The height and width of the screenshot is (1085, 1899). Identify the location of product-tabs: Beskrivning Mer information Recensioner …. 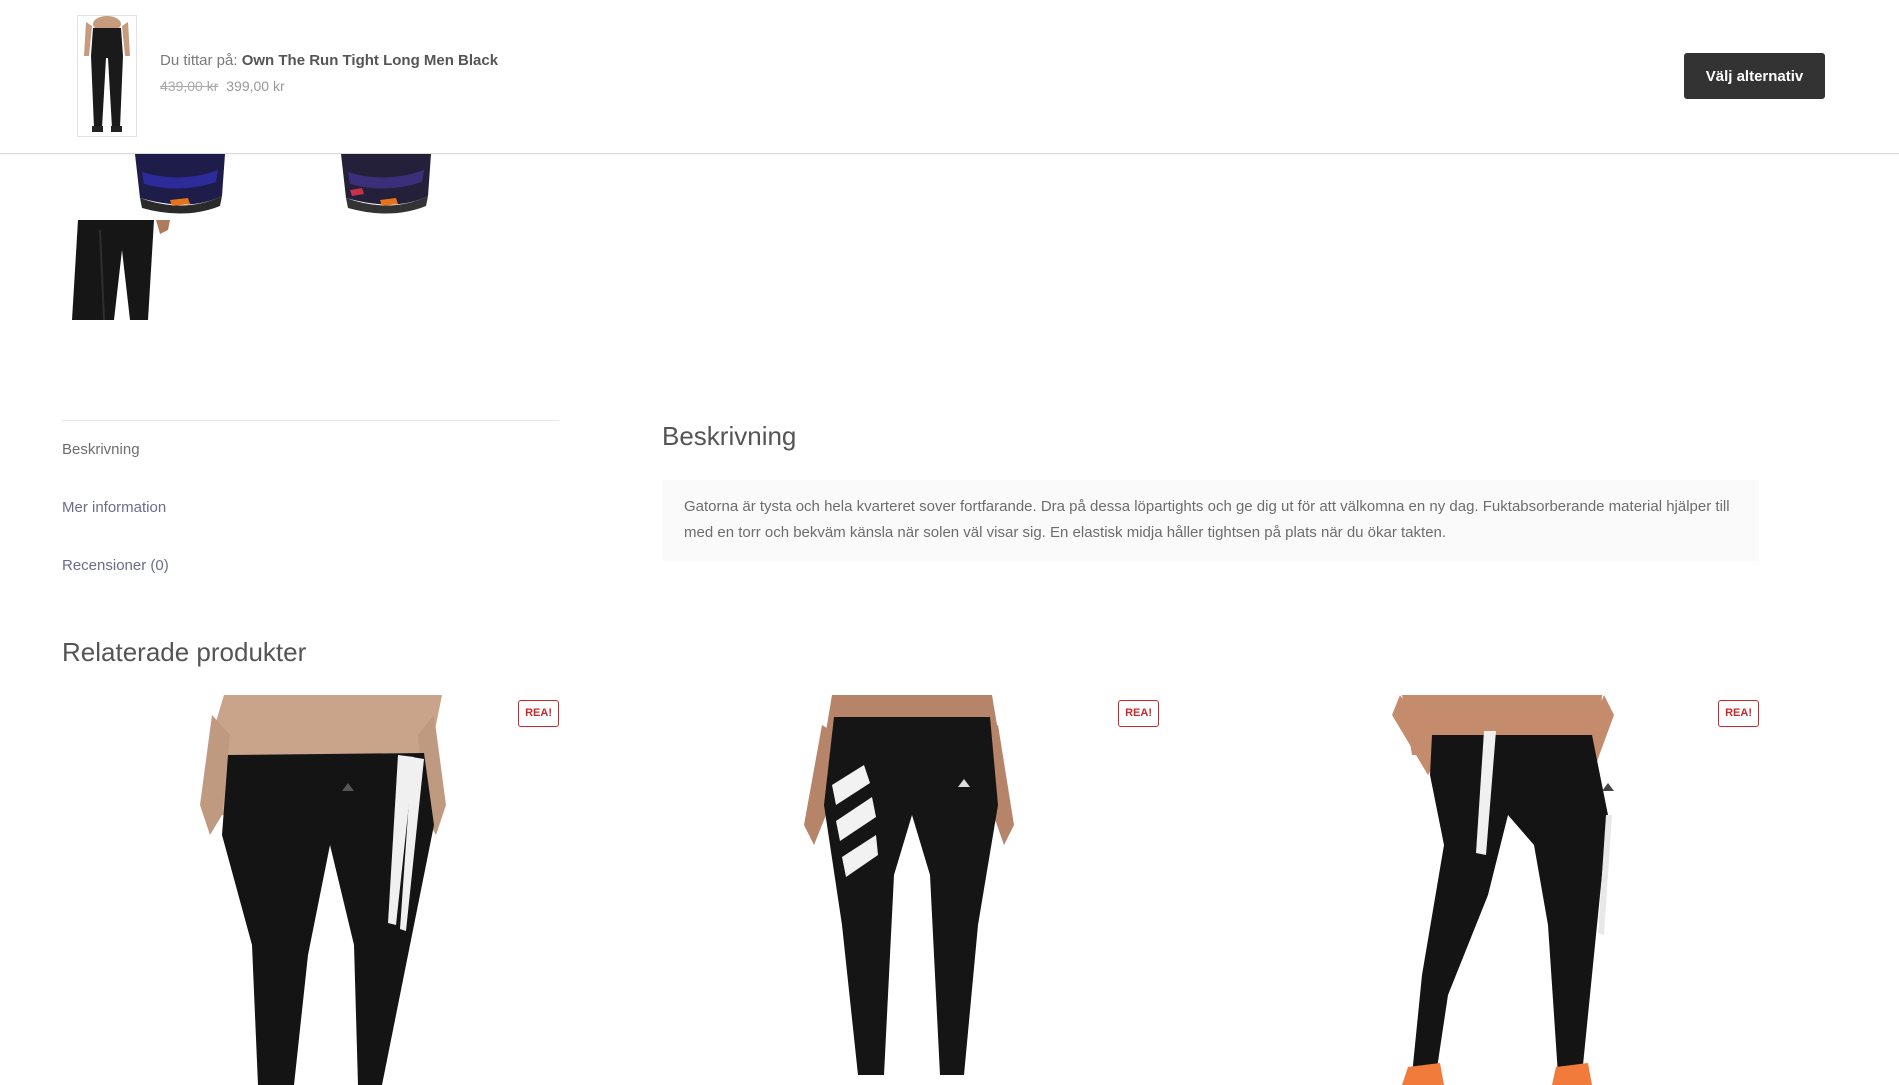
(310, 507).